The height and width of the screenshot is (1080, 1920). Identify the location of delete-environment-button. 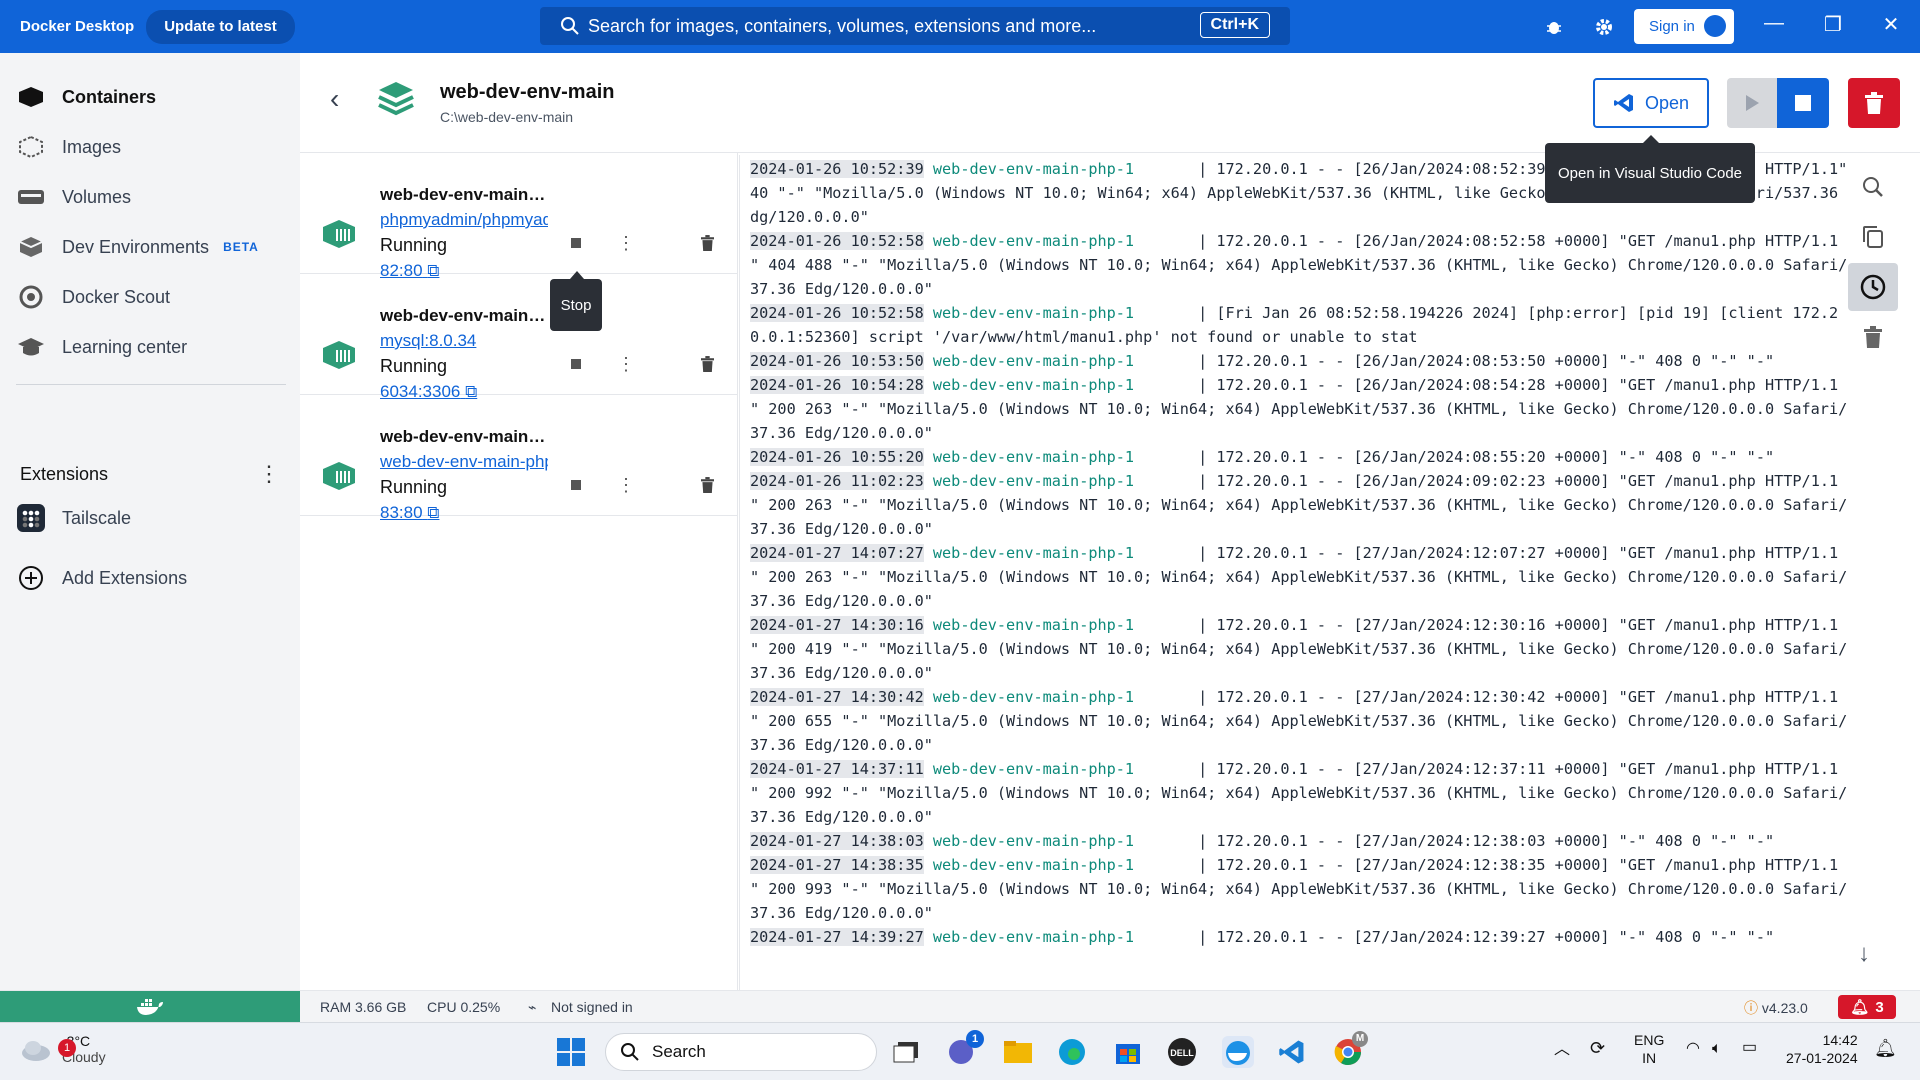
(1874, 103).